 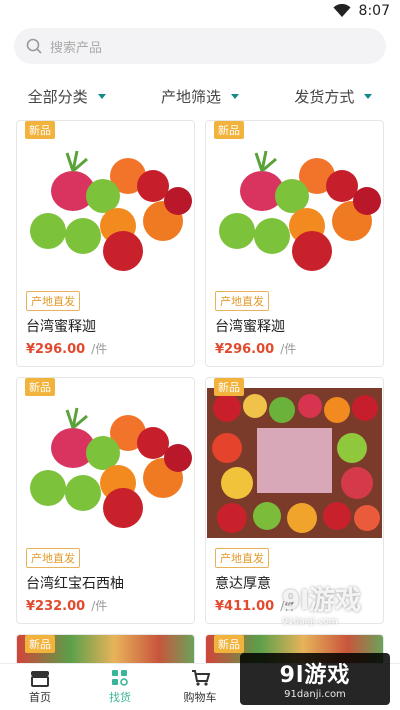 I want to click on product-name: 台湾红宝石西柚, so click(x=75, y=584).